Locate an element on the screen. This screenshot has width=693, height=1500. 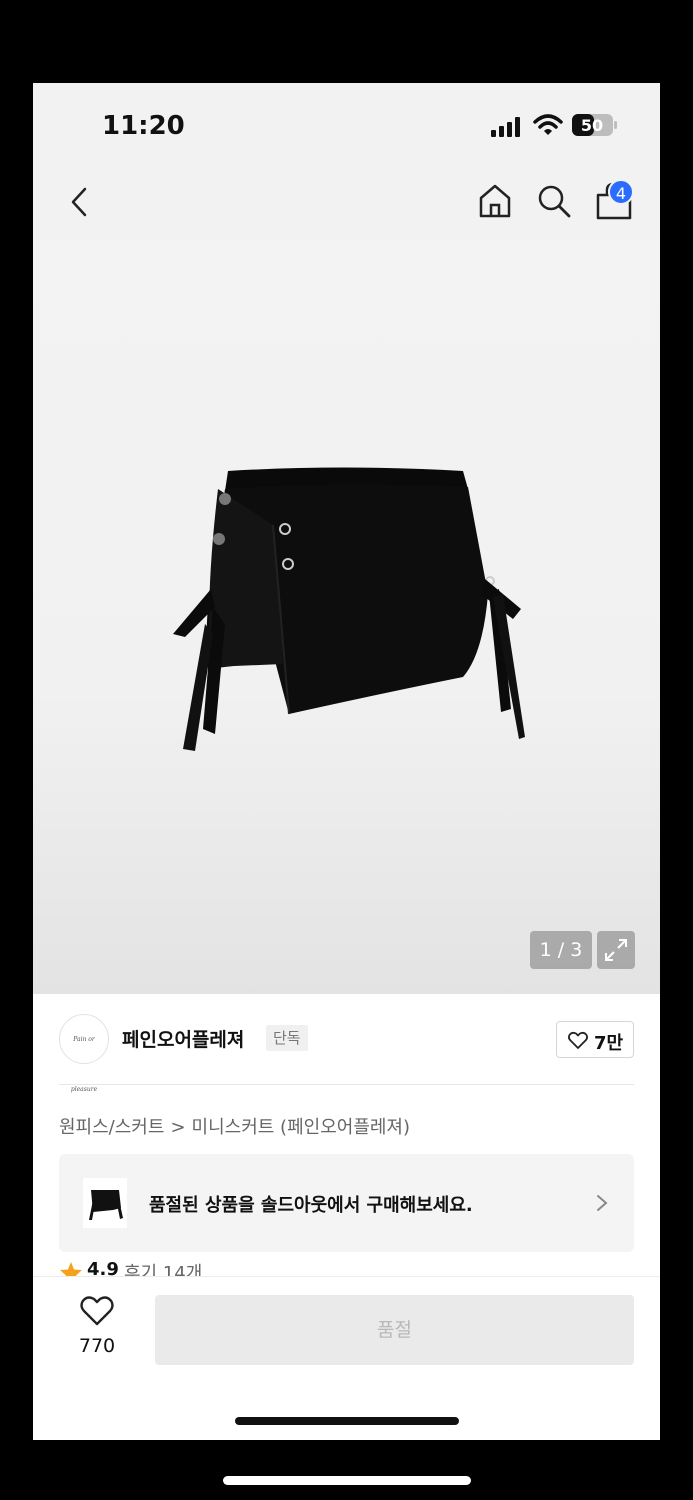
chevron-right-icon is located at coordinates (602, 1203).